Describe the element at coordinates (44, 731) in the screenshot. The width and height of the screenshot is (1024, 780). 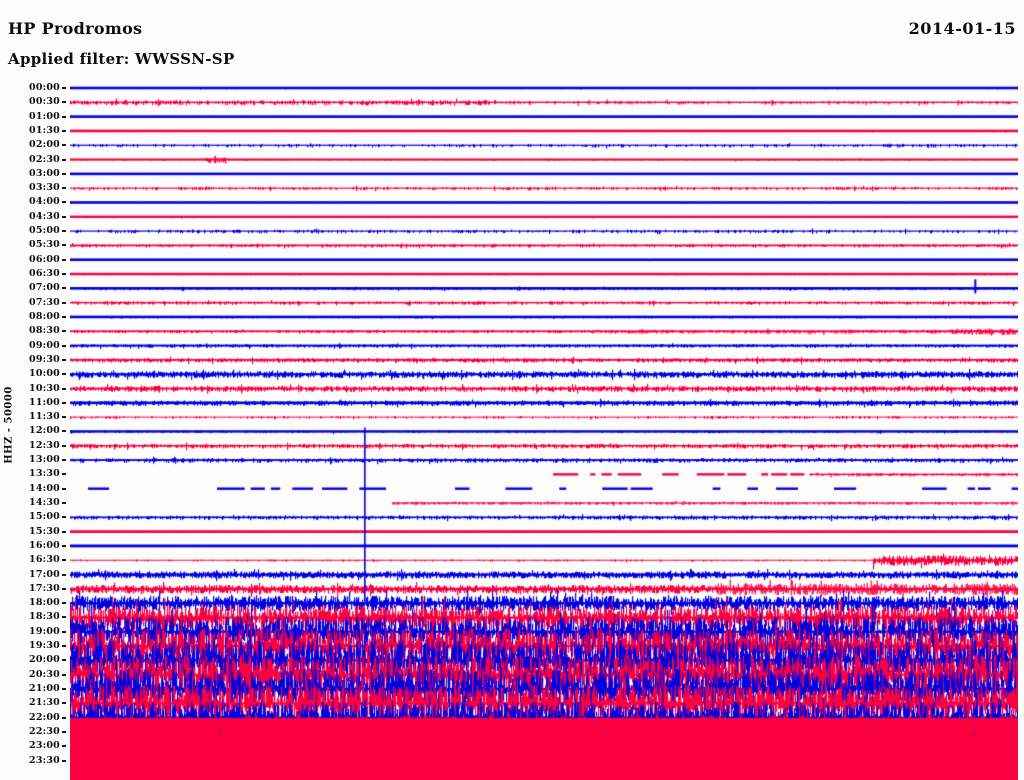
I see `time-label: 22:30` at that location.